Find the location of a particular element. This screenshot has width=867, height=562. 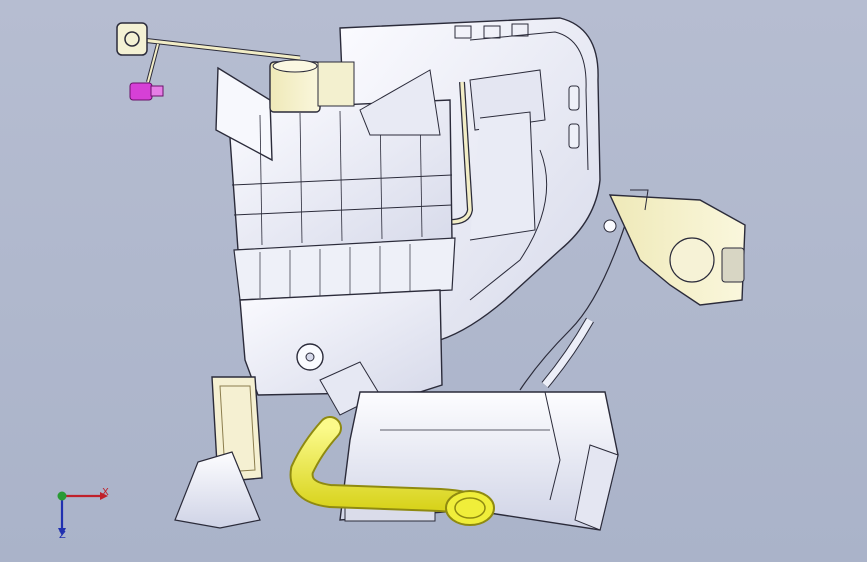

z-axis-label: Z is located at coordinates (62, 535).